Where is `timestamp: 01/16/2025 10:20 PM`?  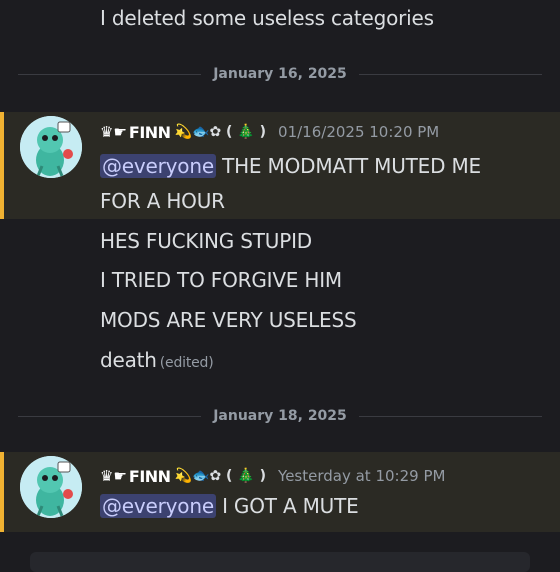
timestamp: 01/16/2025 10:20 PM is located at coordinates (358, 132).